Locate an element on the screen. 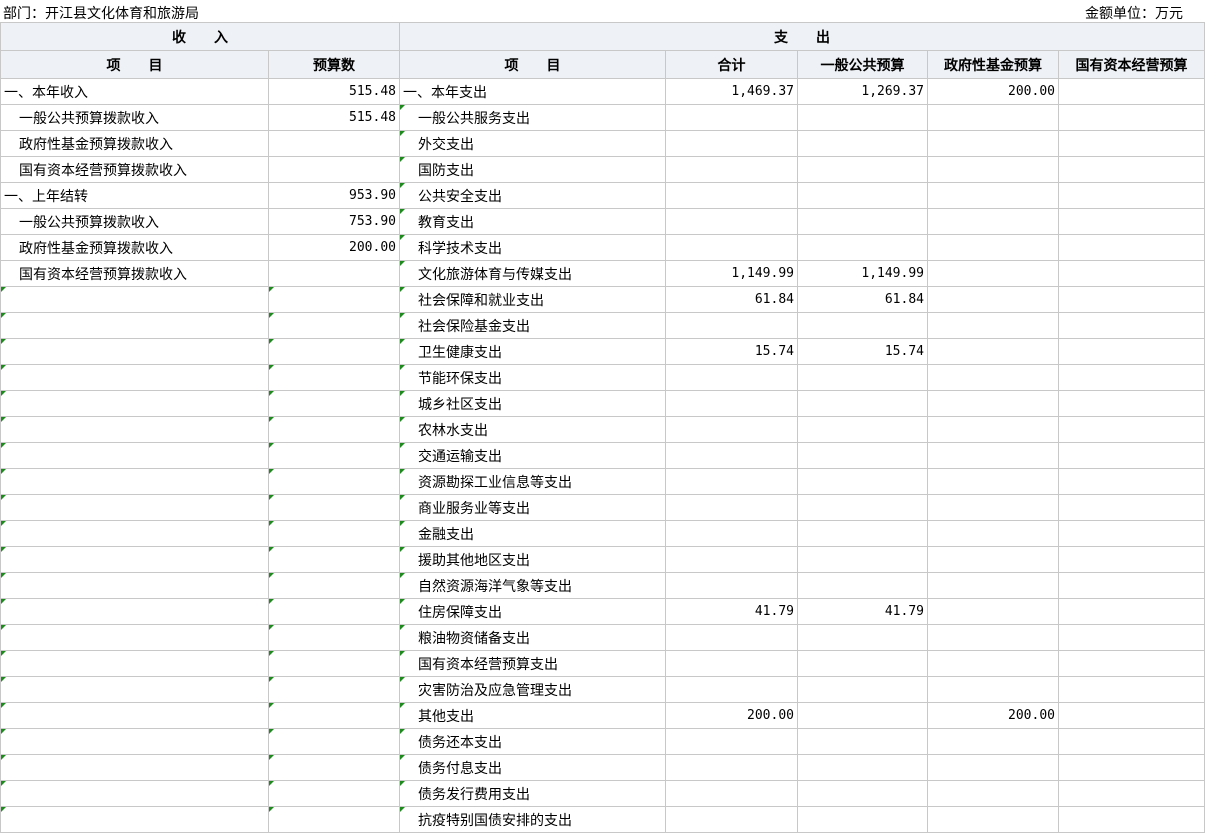 Image resolution: width=1205 pixels, height=833 pixels. expense-item-cell: 科学技术支出 is located at coordinates (532, 247).